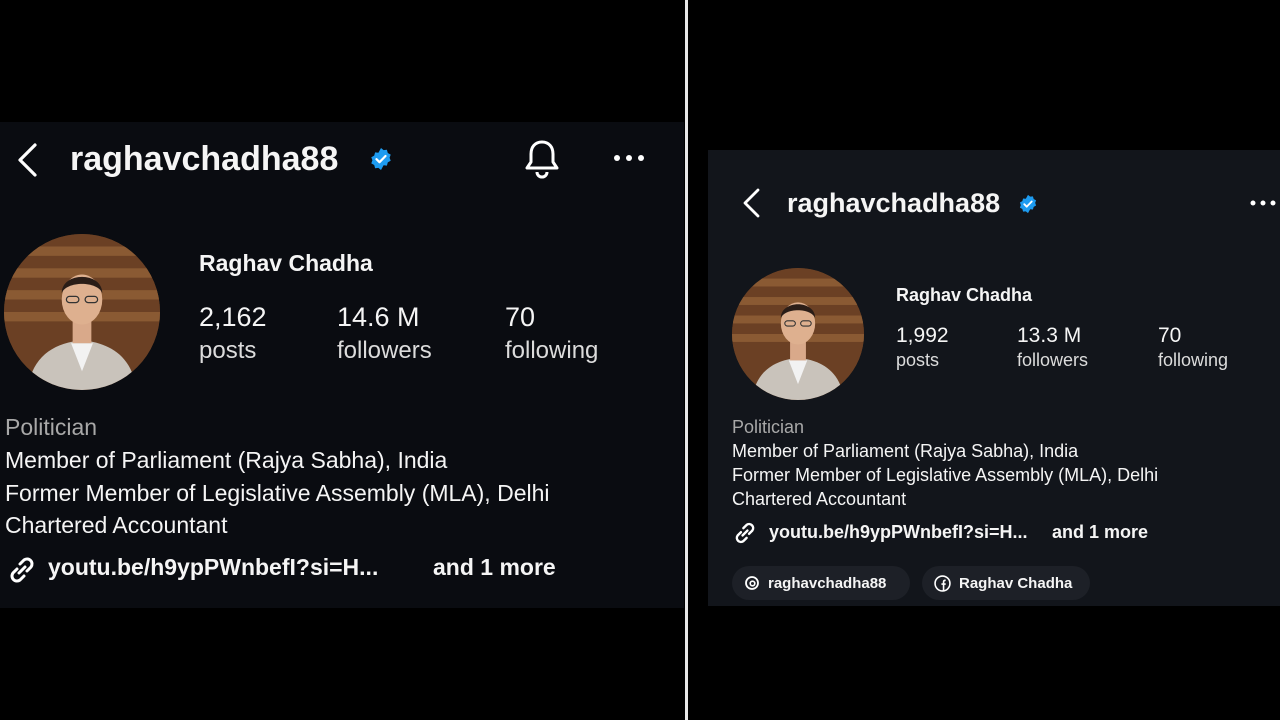 The height and width of the screenshot is (720, 1280). I want to click on posts-count: 1,992, so click(922, 335).